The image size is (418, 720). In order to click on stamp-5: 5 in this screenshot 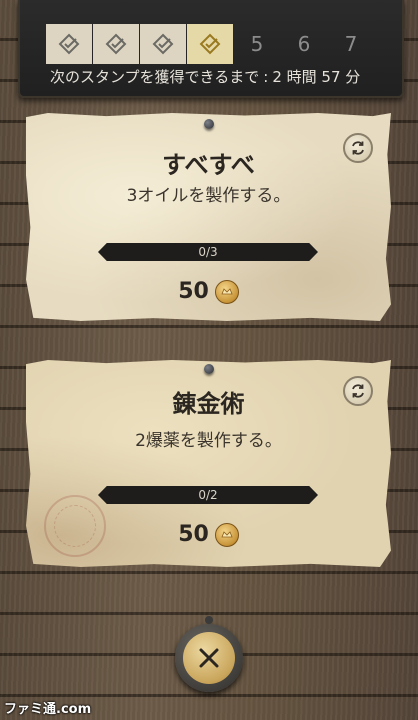, I will do `click(257, 44)`.